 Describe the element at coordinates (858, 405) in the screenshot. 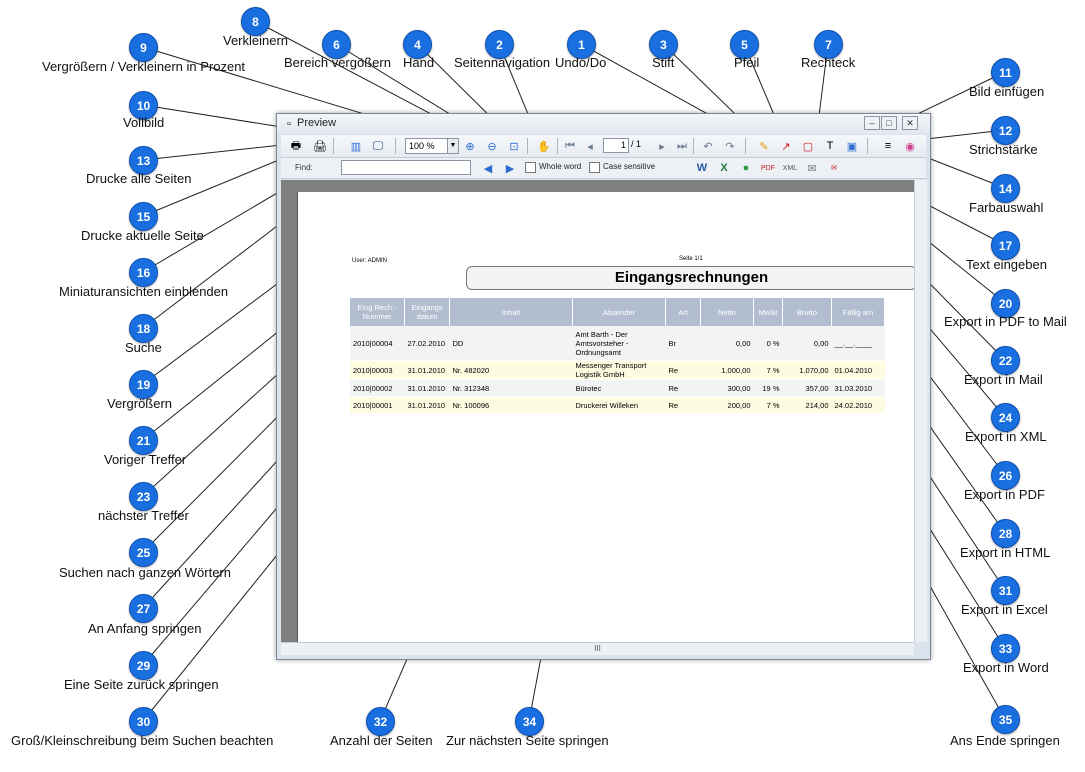

I see `cell-due: 24.02.2010` at that location.